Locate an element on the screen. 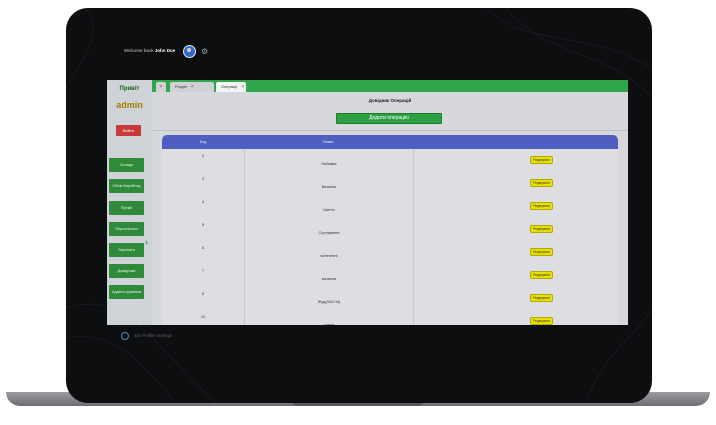 The image size is (716, 425). sidebar-item-personnel: Персональні is located at coordinates (126, 229).